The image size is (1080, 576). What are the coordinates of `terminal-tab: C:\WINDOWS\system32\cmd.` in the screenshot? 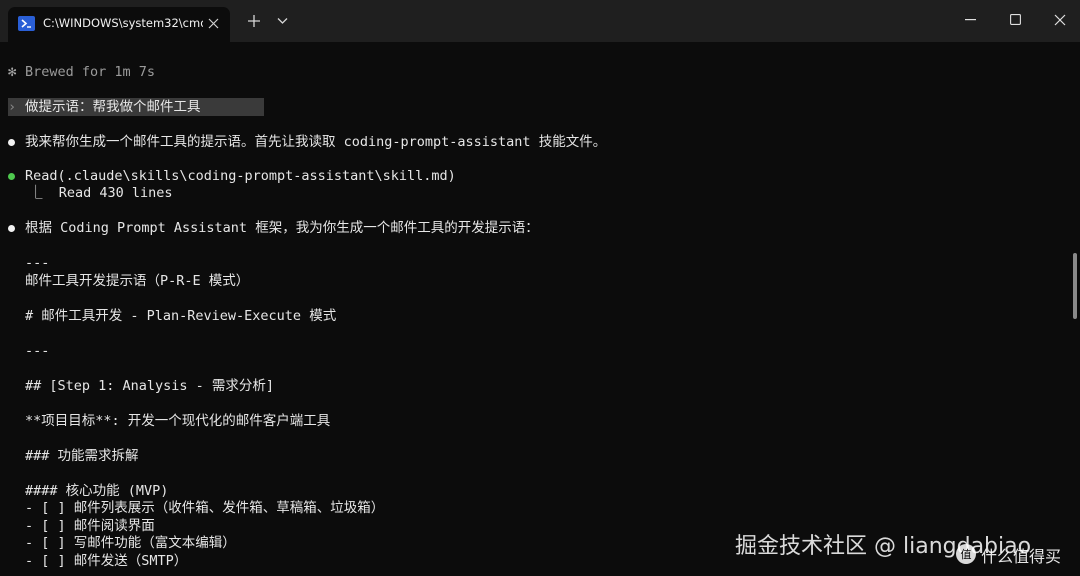 It's located at (119, 24).